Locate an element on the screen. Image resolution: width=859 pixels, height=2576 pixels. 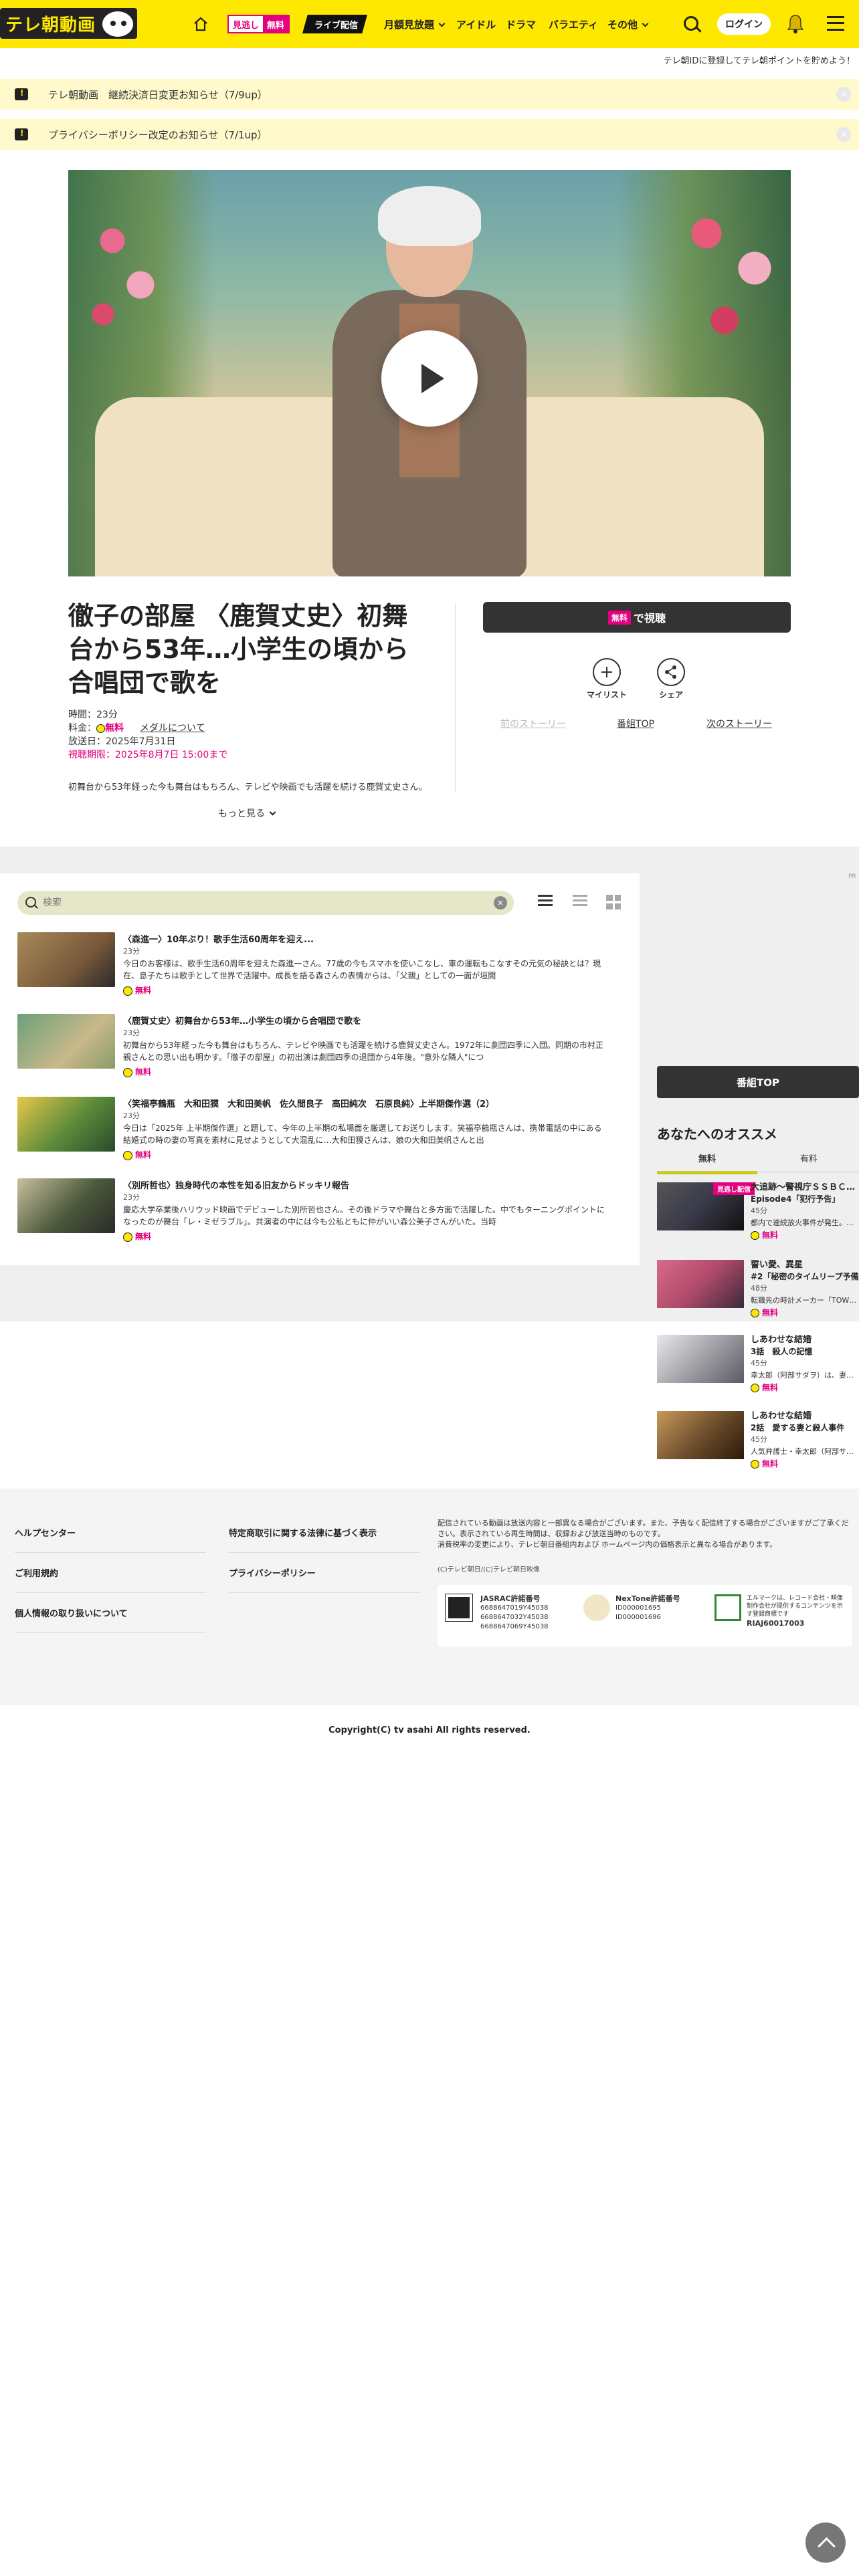
clear-icon: × is located at coordinates (500, 903).